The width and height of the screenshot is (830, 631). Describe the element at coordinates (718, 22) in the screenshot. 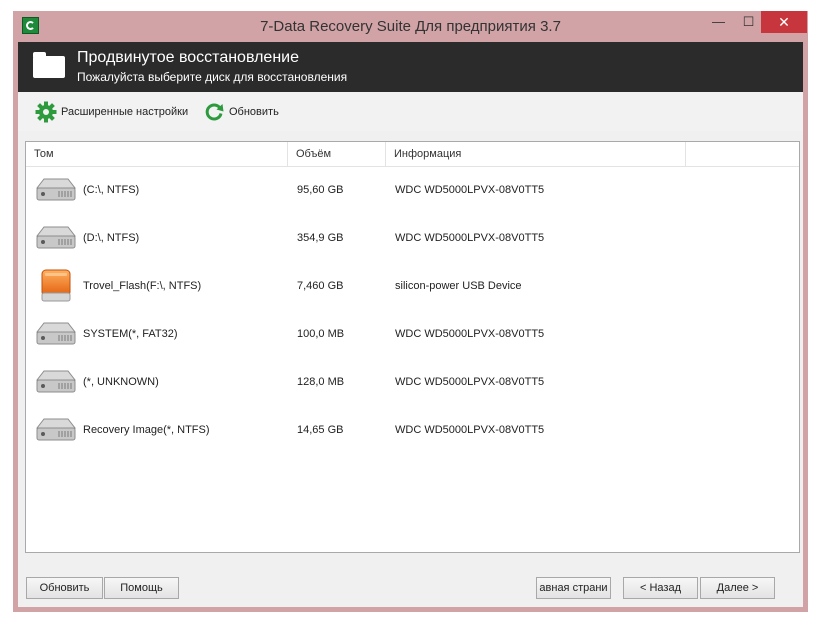

I see `minimize-button: —` at that location.